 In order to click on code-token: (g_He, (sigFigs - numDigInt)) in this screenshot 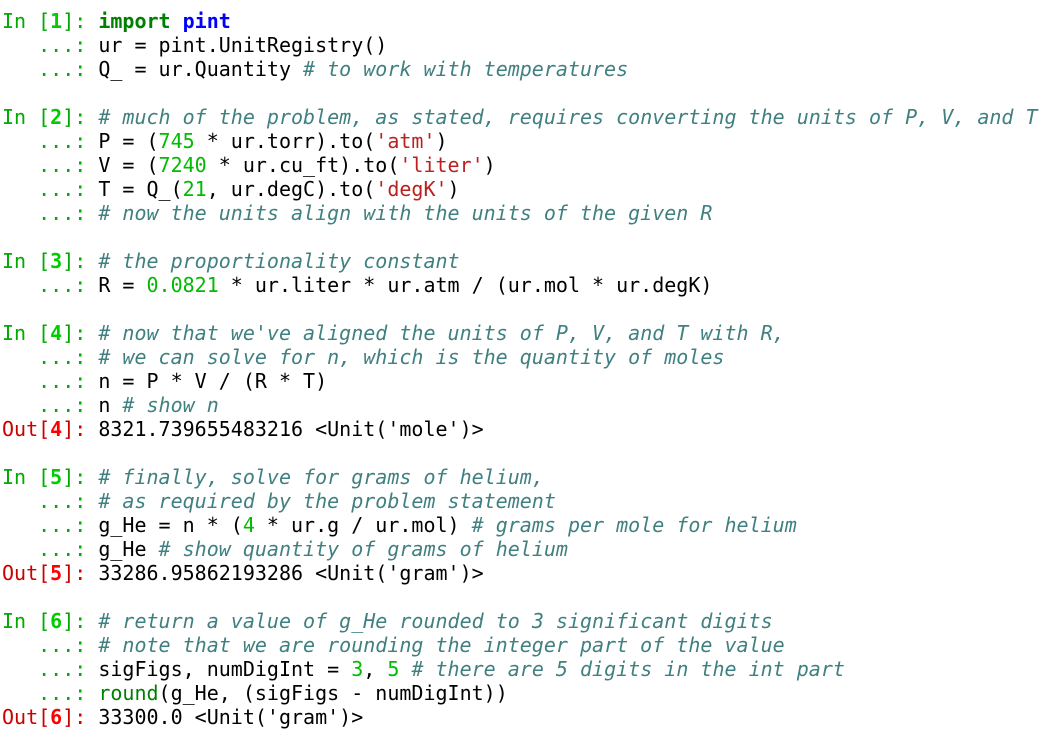, I will do `click(333, 693)`.